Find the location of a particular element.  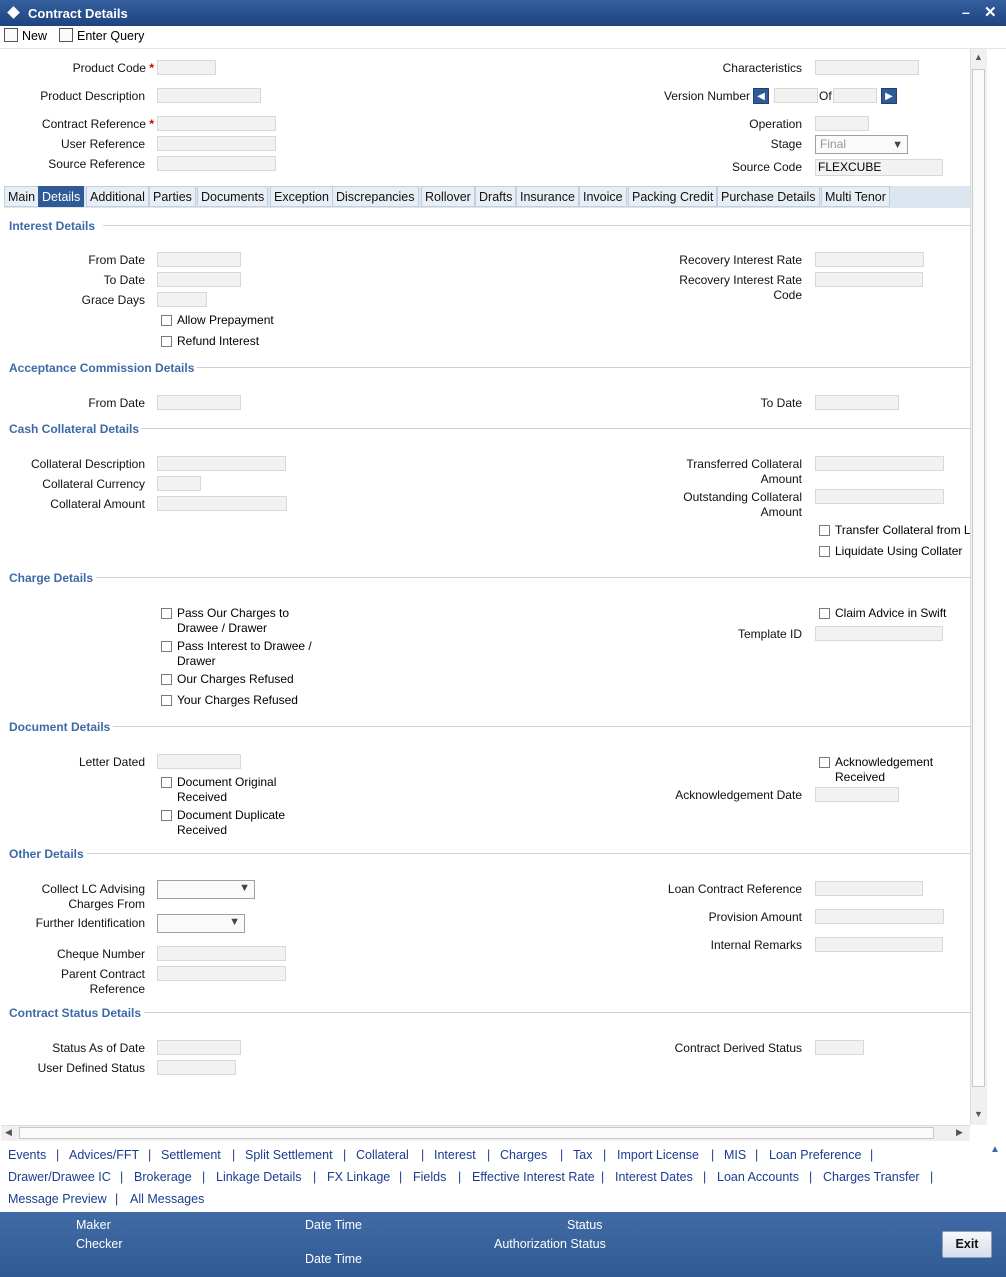

recovery-interest-rate-input is located at coordinates (869, 259).